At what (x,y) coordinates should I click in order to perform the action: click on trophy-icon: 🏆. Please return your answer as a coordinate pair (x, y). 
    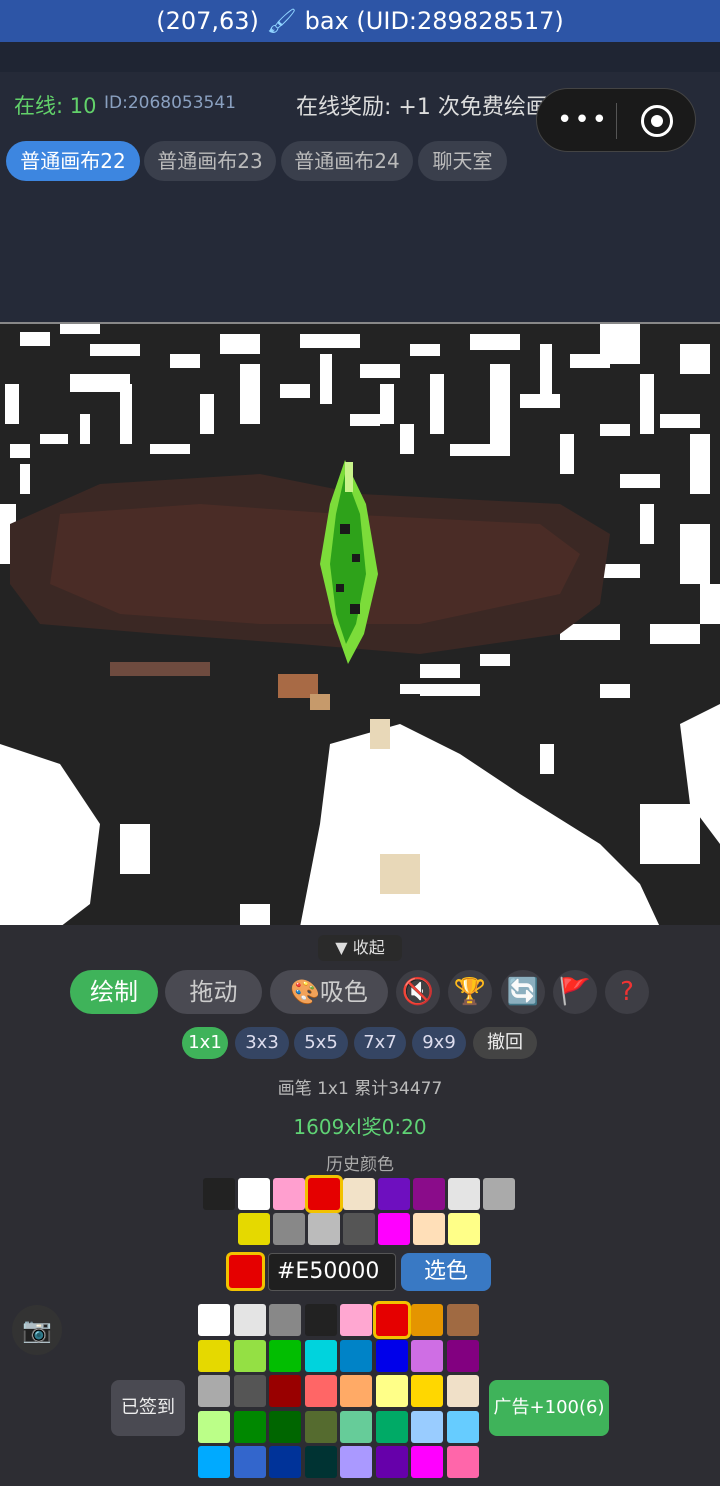
    Looking at the image, I should click on (470, 992).